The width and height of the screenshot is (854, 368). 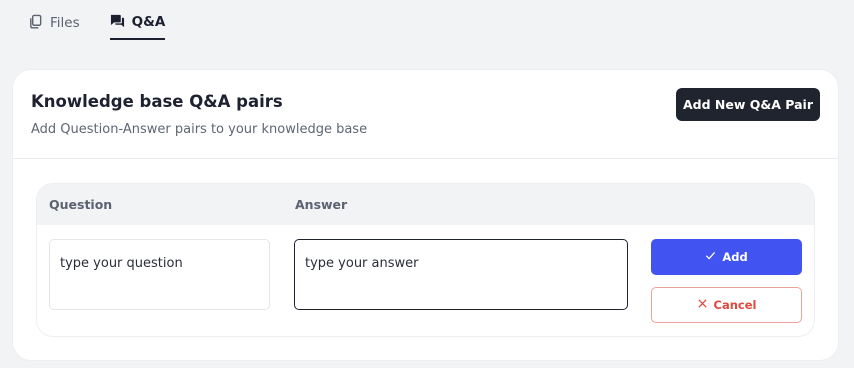 What do you see at coordinates (157, 101) in the screenshot?
I see `page-title: Knowledge base Q&A pairs` at bounding box center [157, 101].